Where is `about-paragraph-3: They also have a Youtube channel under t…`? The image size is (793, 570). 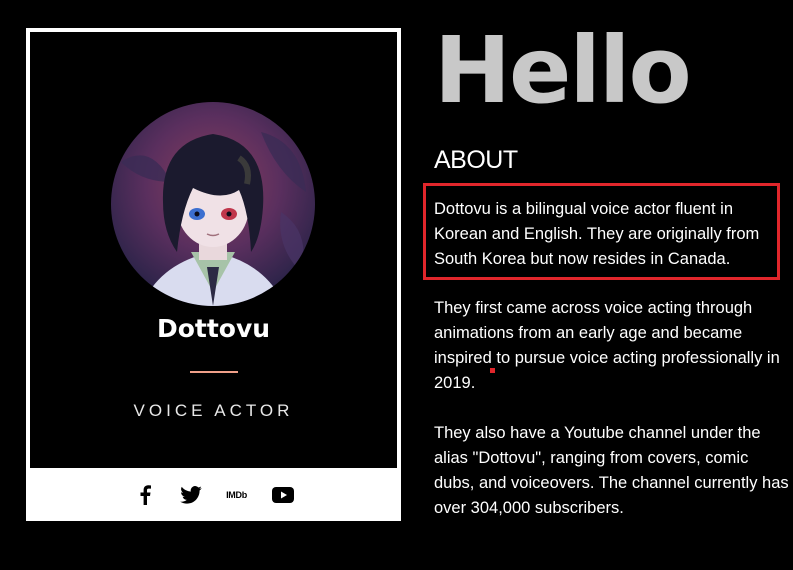
about-paragraph-3: They also have a Youtube channel under t… is located at coordinates (611, 470).